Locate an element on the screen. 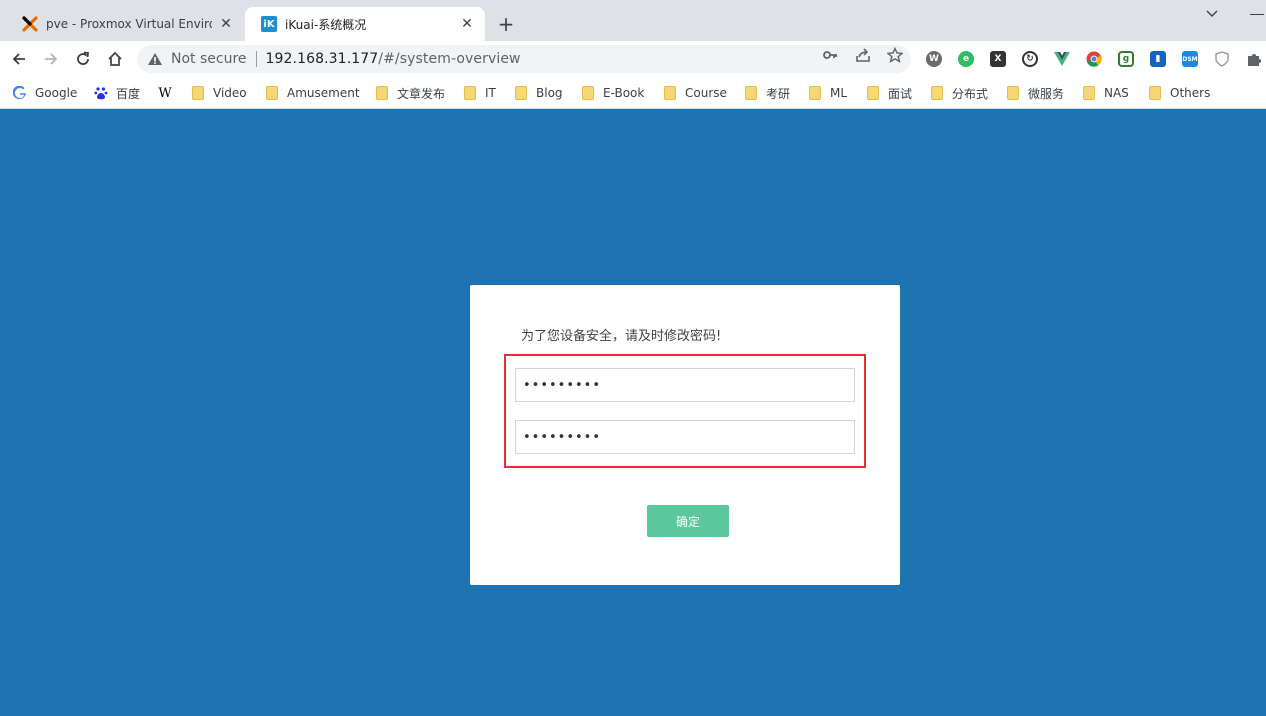 The width and height of the screenshot is (1266, 716). minimize-icon is located at coordinates (1258, 14).